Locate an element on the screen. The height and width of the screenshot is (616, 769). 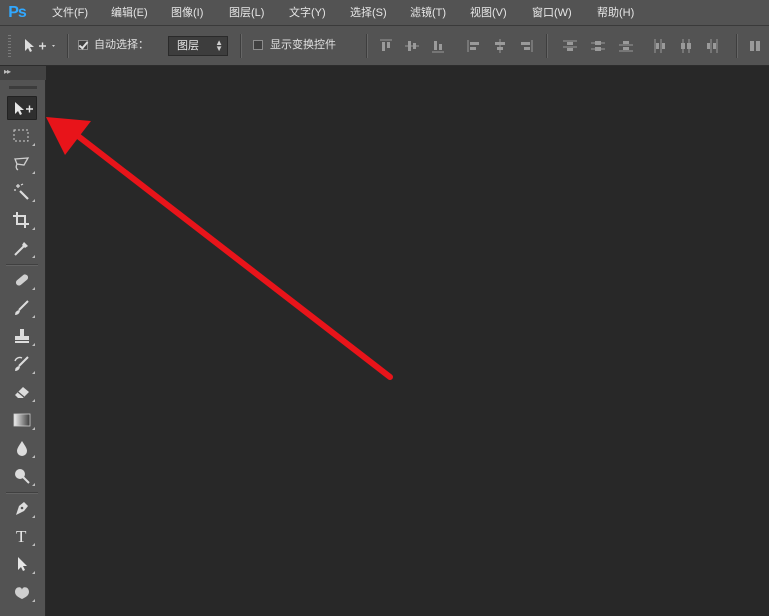
history-brush-icon is located at coordinates (21, 363).